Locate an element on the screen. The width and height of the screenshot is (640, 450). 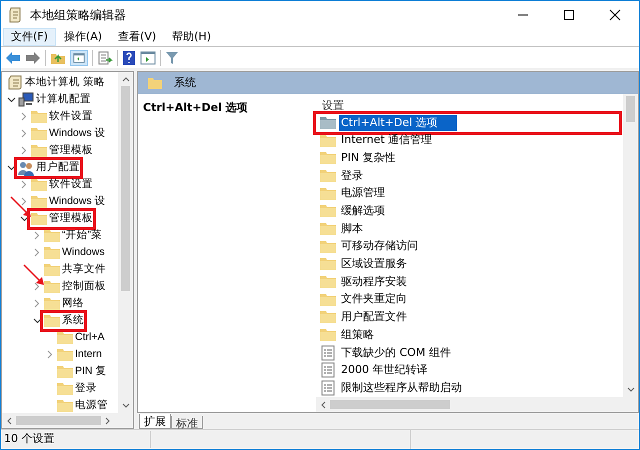
tree-item: 网络 is located at coordinates (63, 304).